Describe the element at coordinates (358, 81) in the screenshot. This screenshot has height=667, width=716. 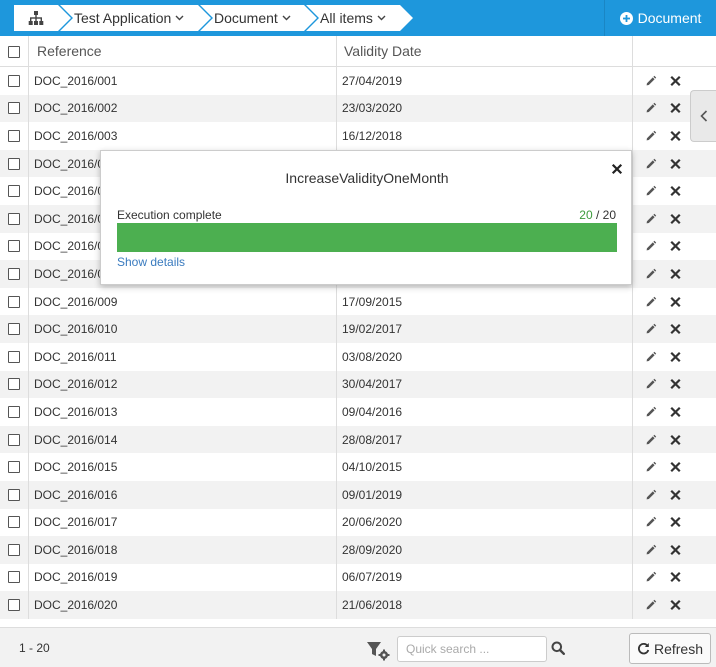
I see `table-row: DOC_2016/001 27/04/2019` at that location.